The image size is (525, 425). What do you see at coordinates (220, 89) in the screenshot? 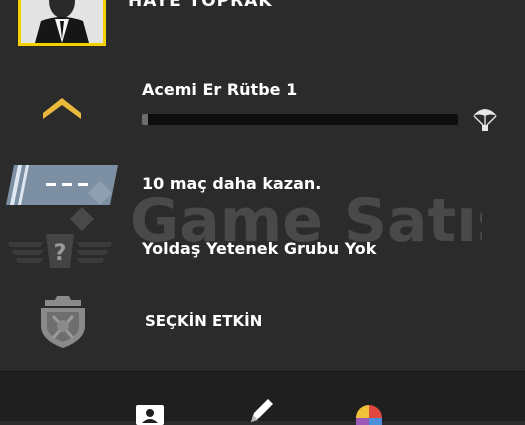
I see `rank-label: Acemi Er Rütbe 1` at bounding box center [220, 89].